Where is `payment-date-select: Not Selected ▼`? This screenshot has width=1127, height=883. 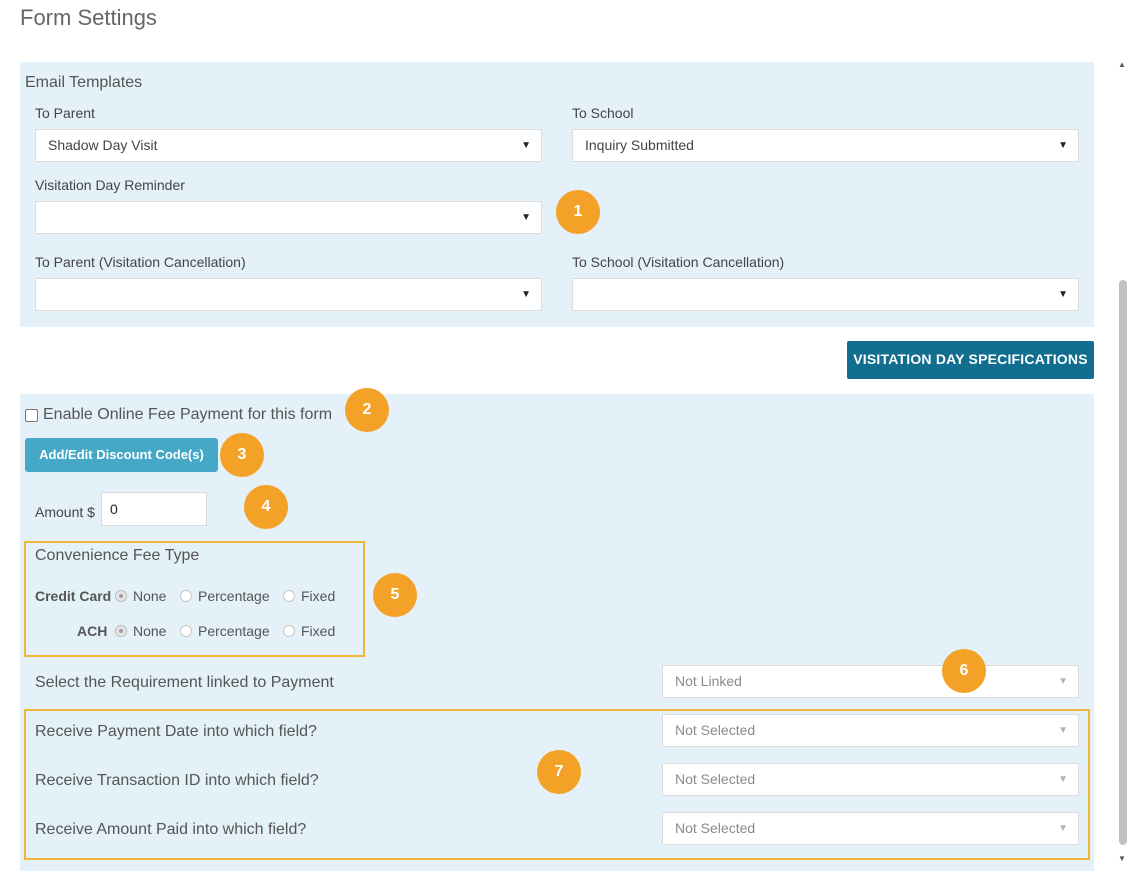 payment-date-select: Not Selected ▼ is located at coordinates (870, 730).